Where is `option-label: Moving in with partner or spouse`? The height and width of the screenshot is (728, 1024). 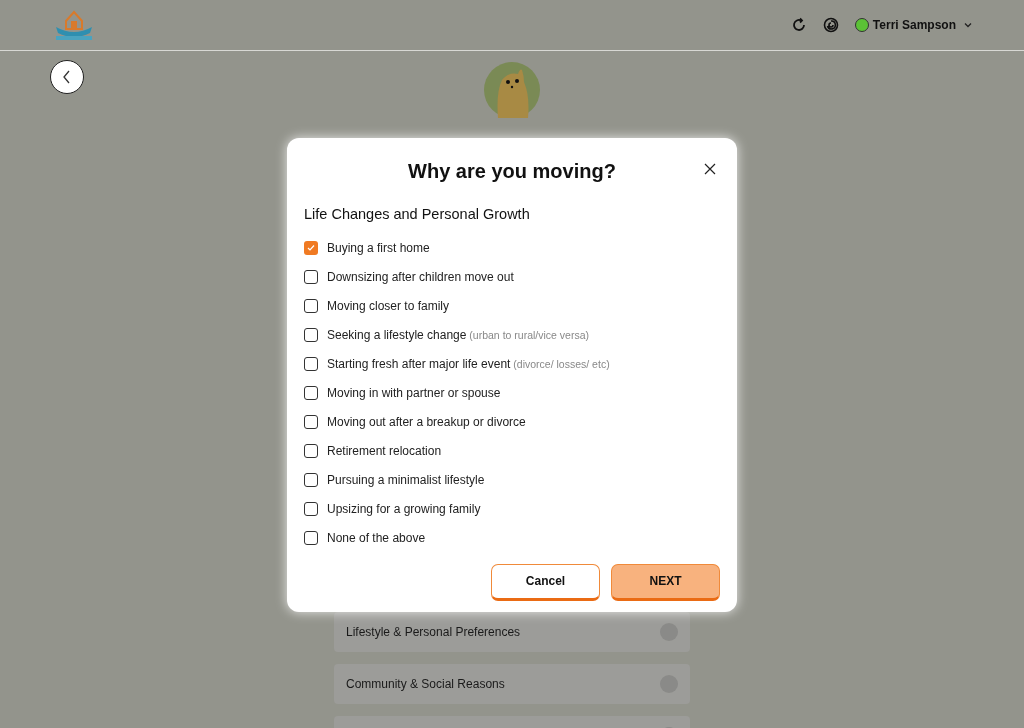
option-label: Moving in with partner or spouse is located at coordinates (414, 394).